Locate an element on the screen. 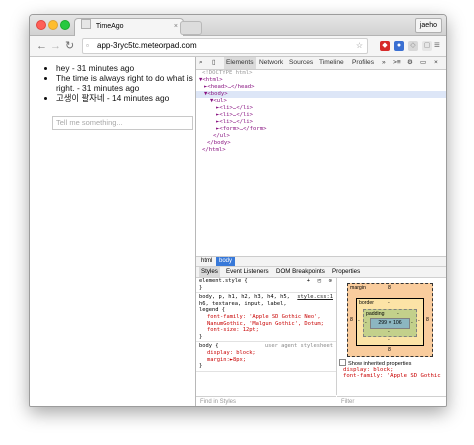 The height and width of the screenshot is (445, 474). extension-blue-icon: ● is located at coordinates (399, 46).